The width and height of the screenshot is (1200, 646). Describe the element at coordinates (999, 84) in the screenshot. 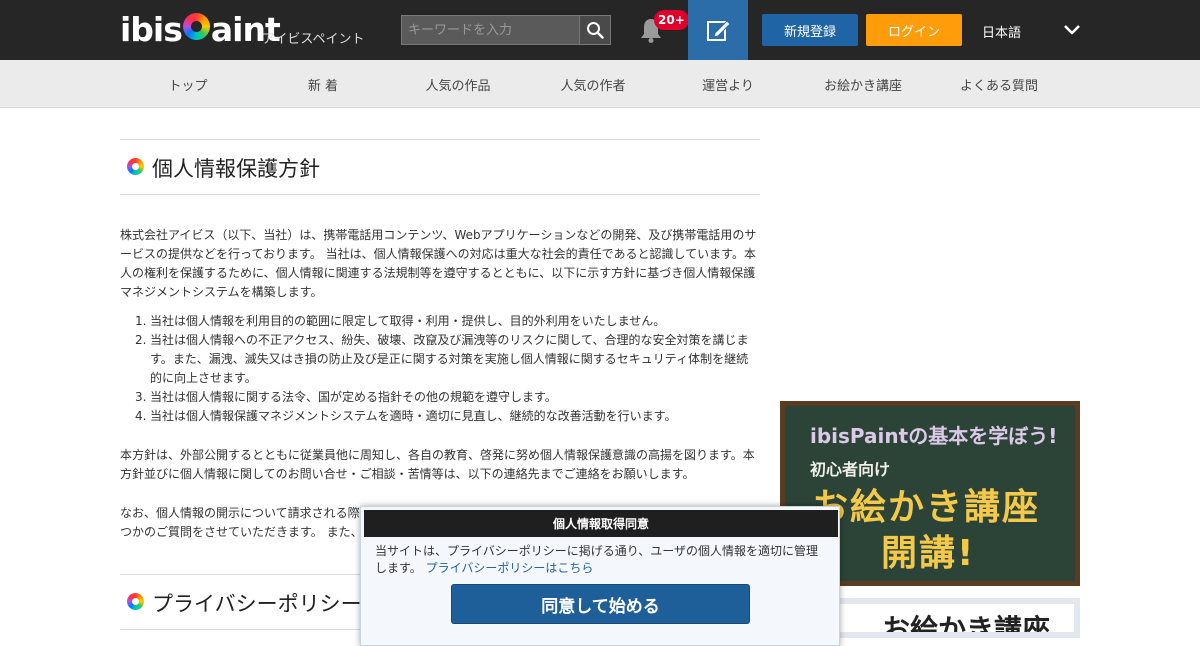

I see `nav-item-faq: よくある質問` at that location.